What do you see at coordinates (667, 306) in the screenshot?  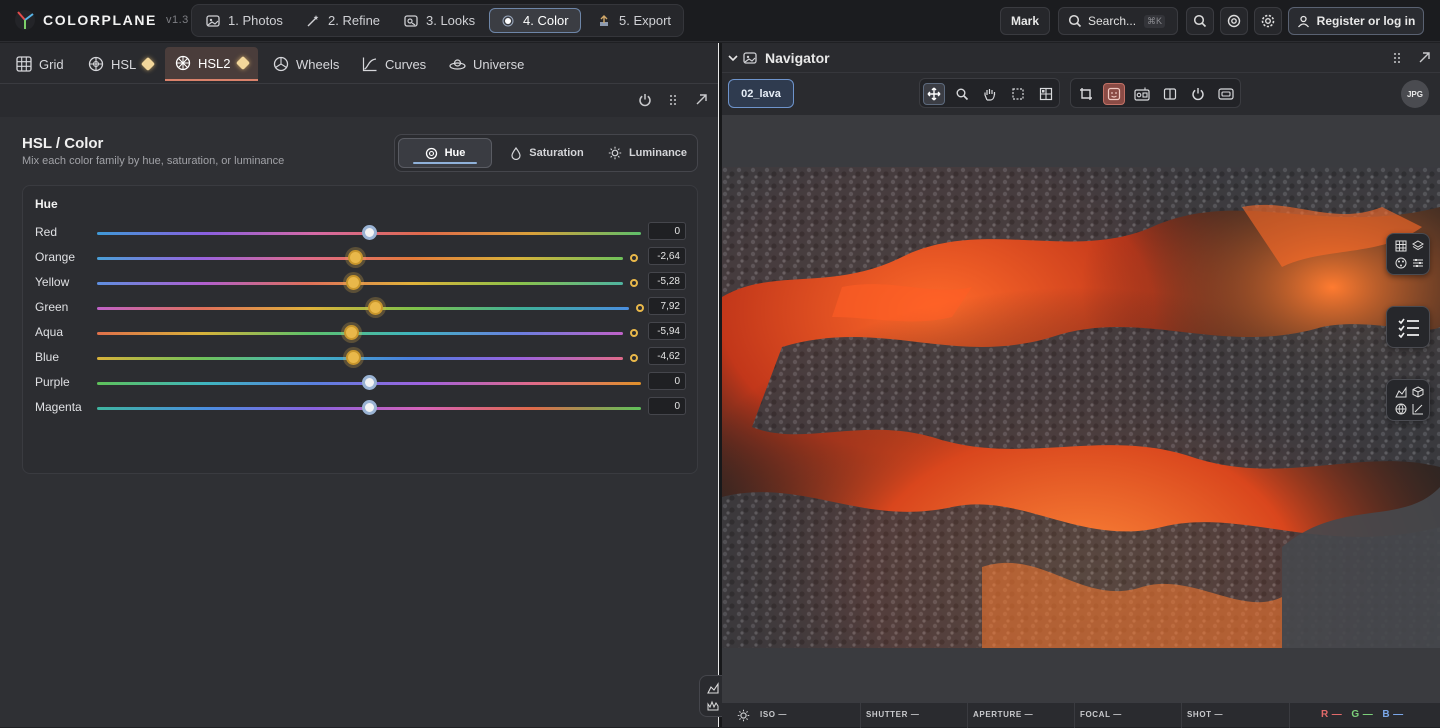 I see `value-field: 7,92` at bounding box center [667, 306].